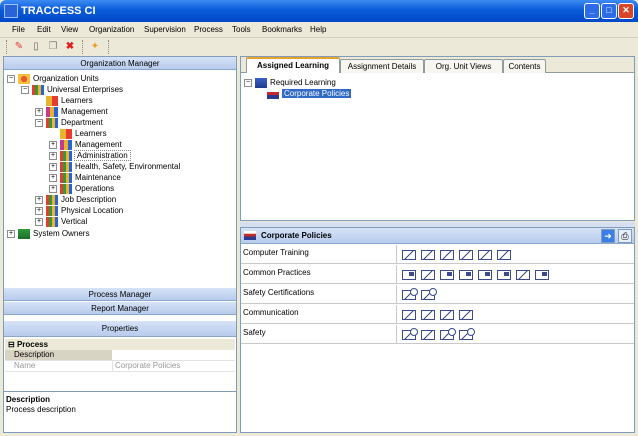 This screenshot has width=638, height=436. What do you see at coordinates (71, 111) in the screenshot?
I see `tree-node-management: + Management` at bounding box center [71, 111].